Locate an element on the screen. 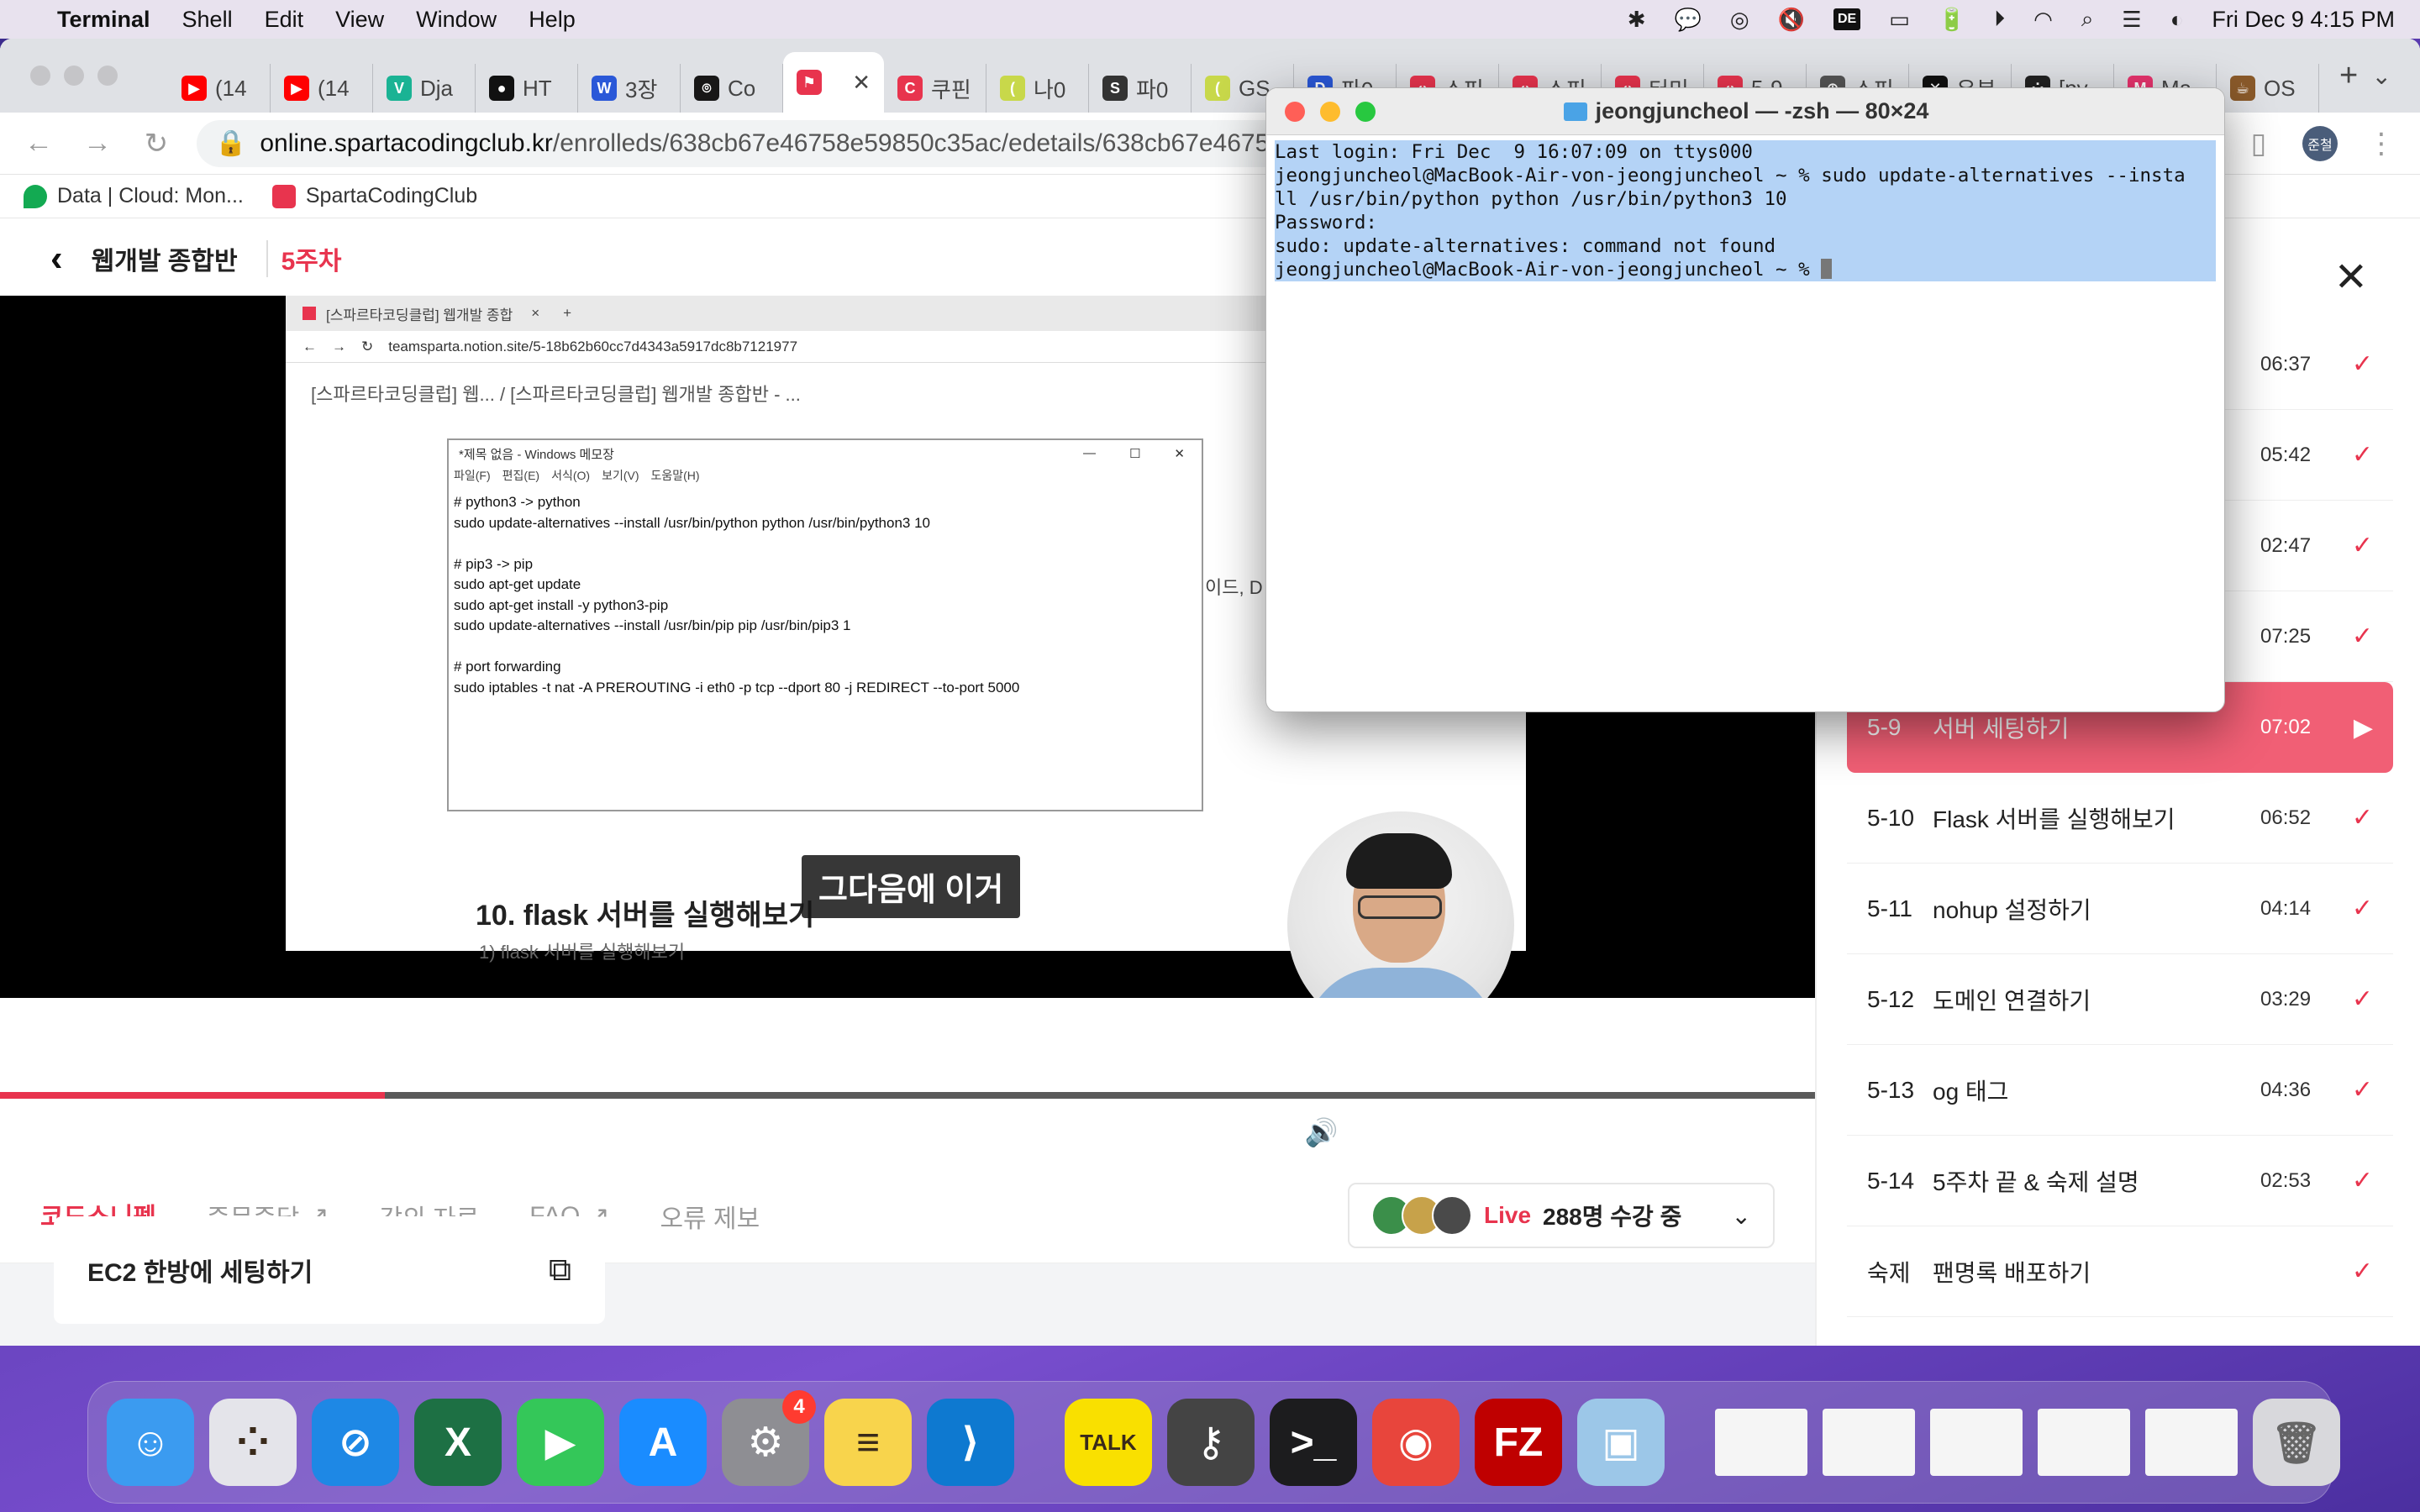 The image size is (2420, 1512). notes-icon: ≡ is located at coordinates (868, 1442).